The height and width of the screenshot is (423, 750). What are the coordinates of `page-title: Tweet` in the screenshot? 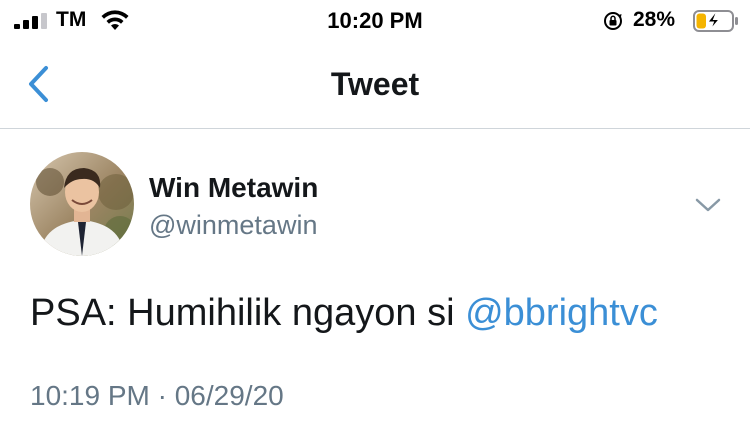 It's located at (375, 84).